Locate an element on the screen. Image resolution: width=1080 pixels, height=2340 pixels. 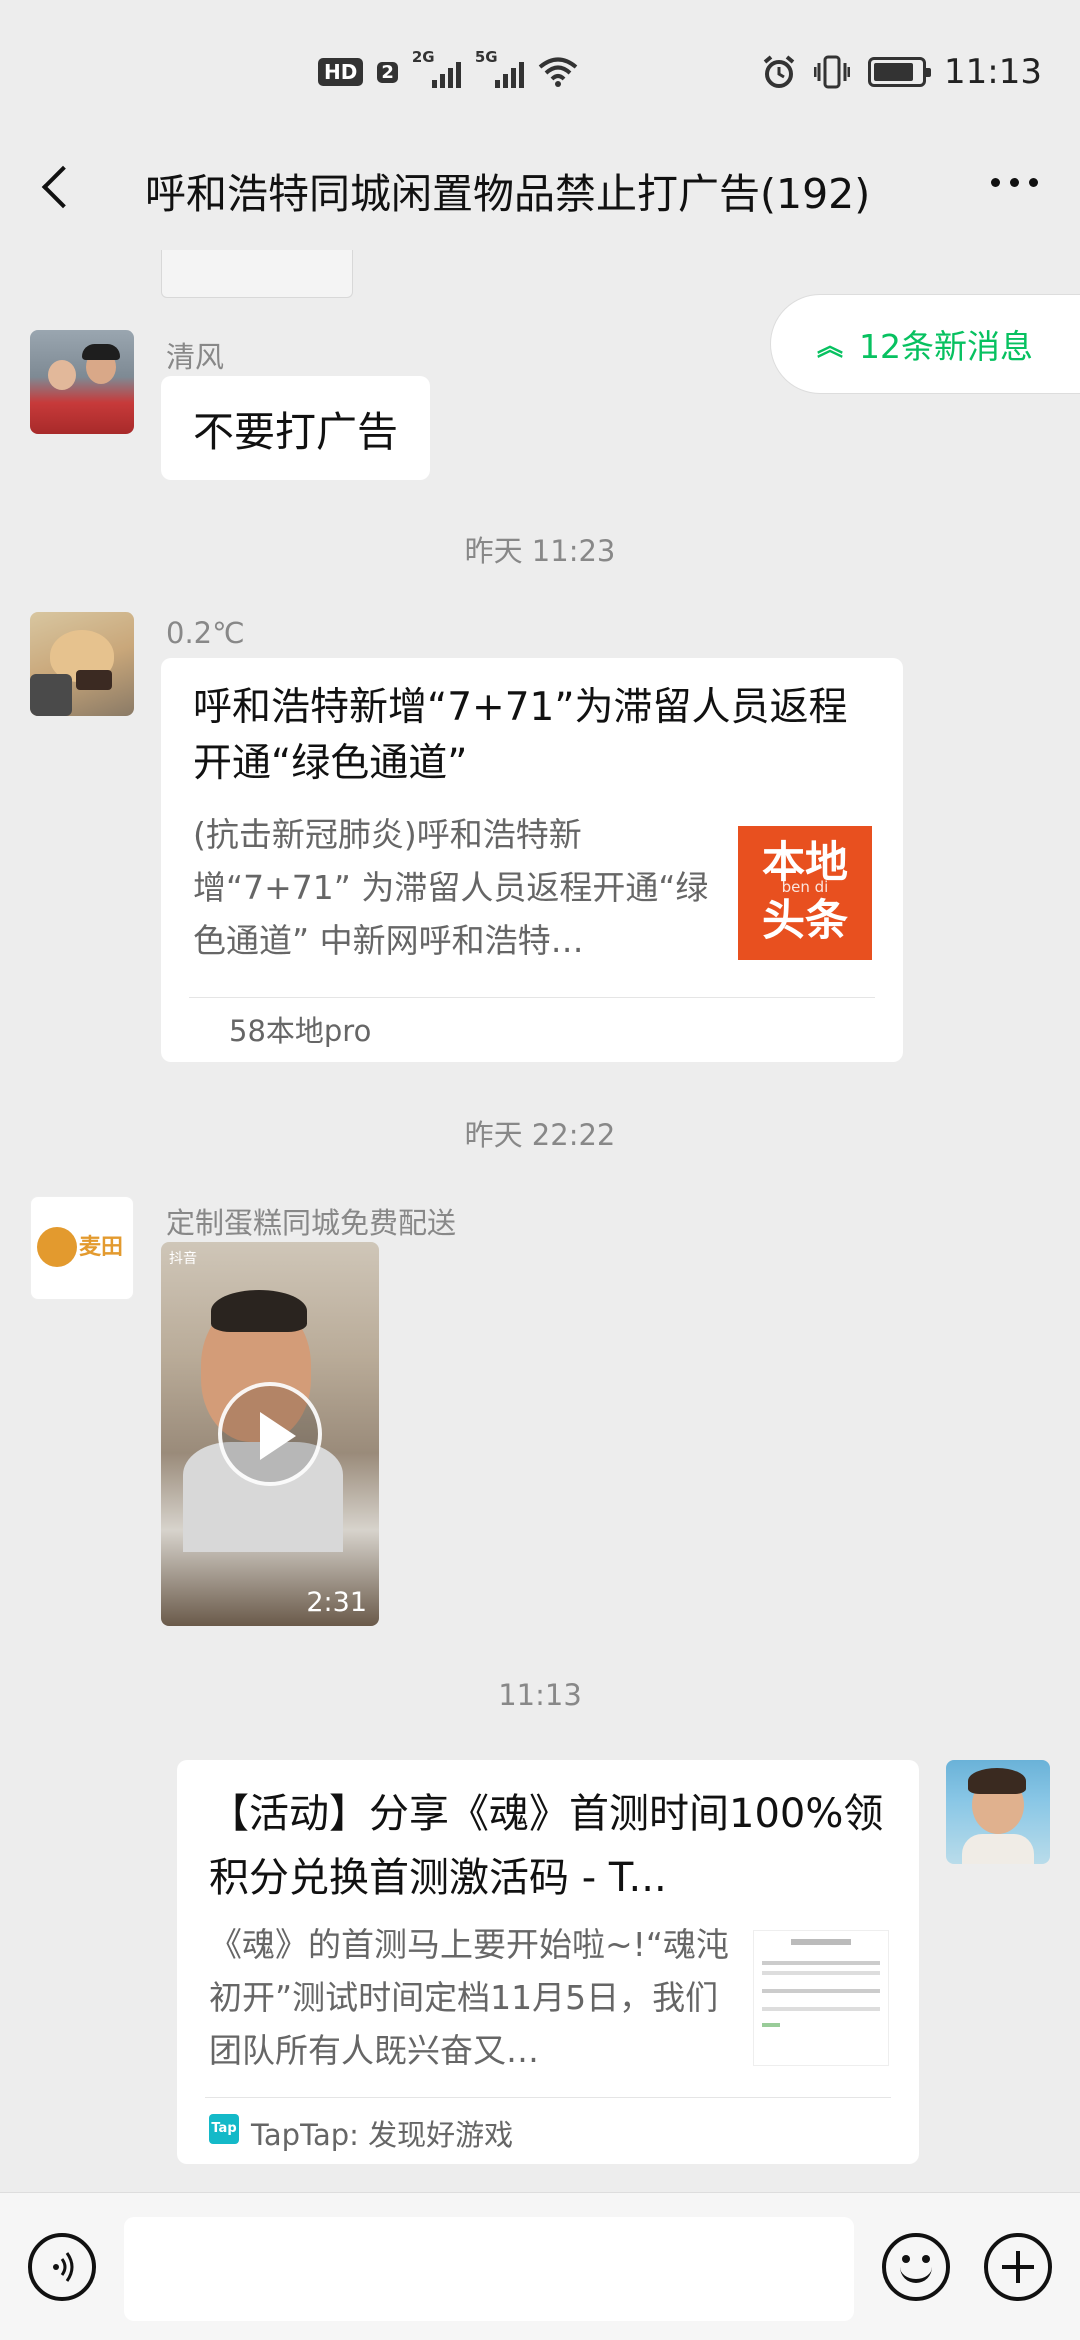
hd-icon: HD is located at coordinates (341, 72).